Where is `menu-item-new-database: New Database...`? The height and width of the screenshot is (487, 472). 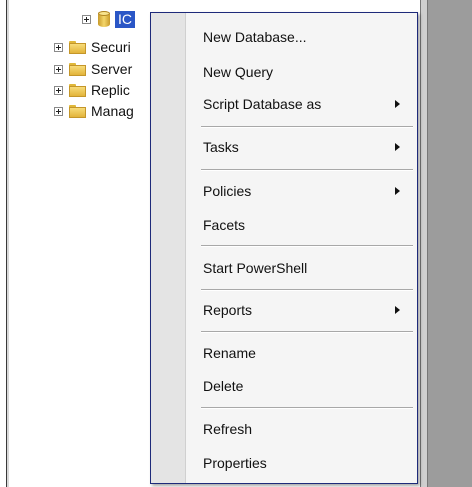
menu-item-new-database: New Database... is located at coordinates (301, 37).